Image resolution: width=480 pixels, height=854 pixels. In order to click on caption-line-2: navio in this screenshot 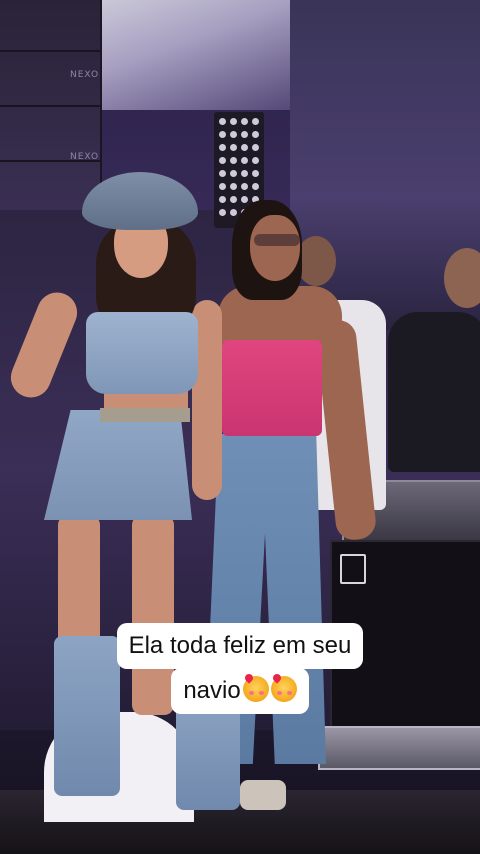, I will do `click(240, 691)`.